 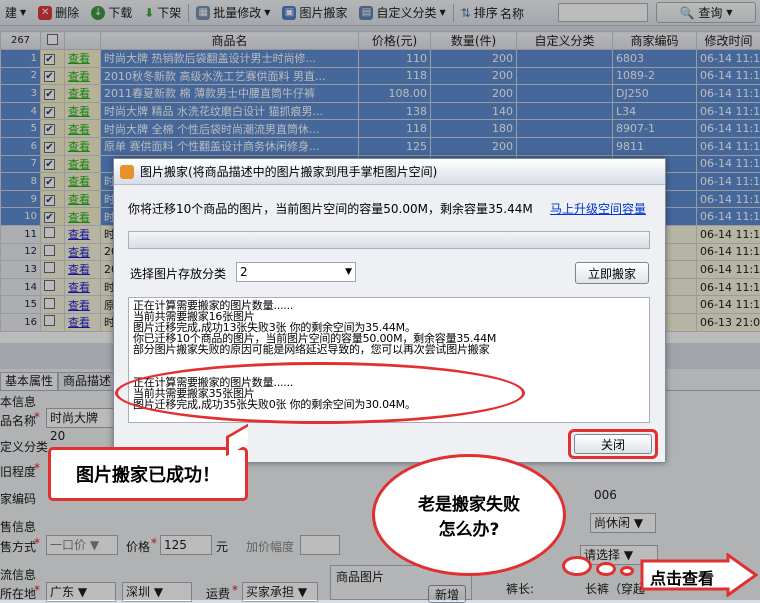 What do you see at coordinates (655, 41) in the screenshot?
I see `column-header-code: 商家编码` at bounding box center [655, 41].